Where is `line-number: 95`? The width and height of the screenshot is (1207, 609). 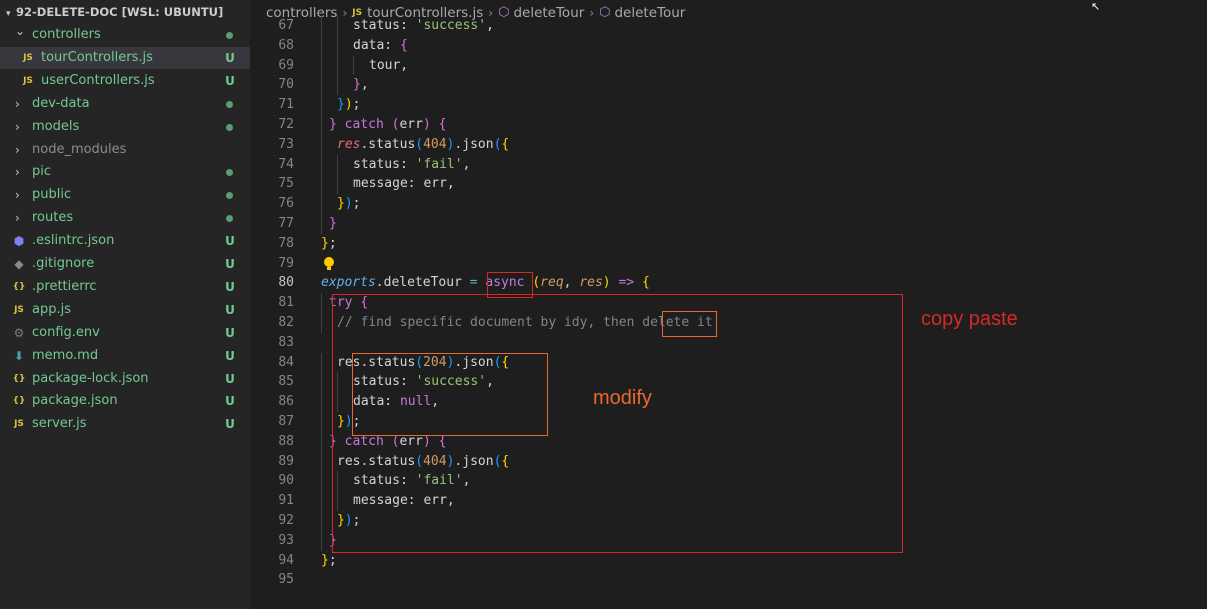
line-number: 95 is located at coordinates (286, 580).